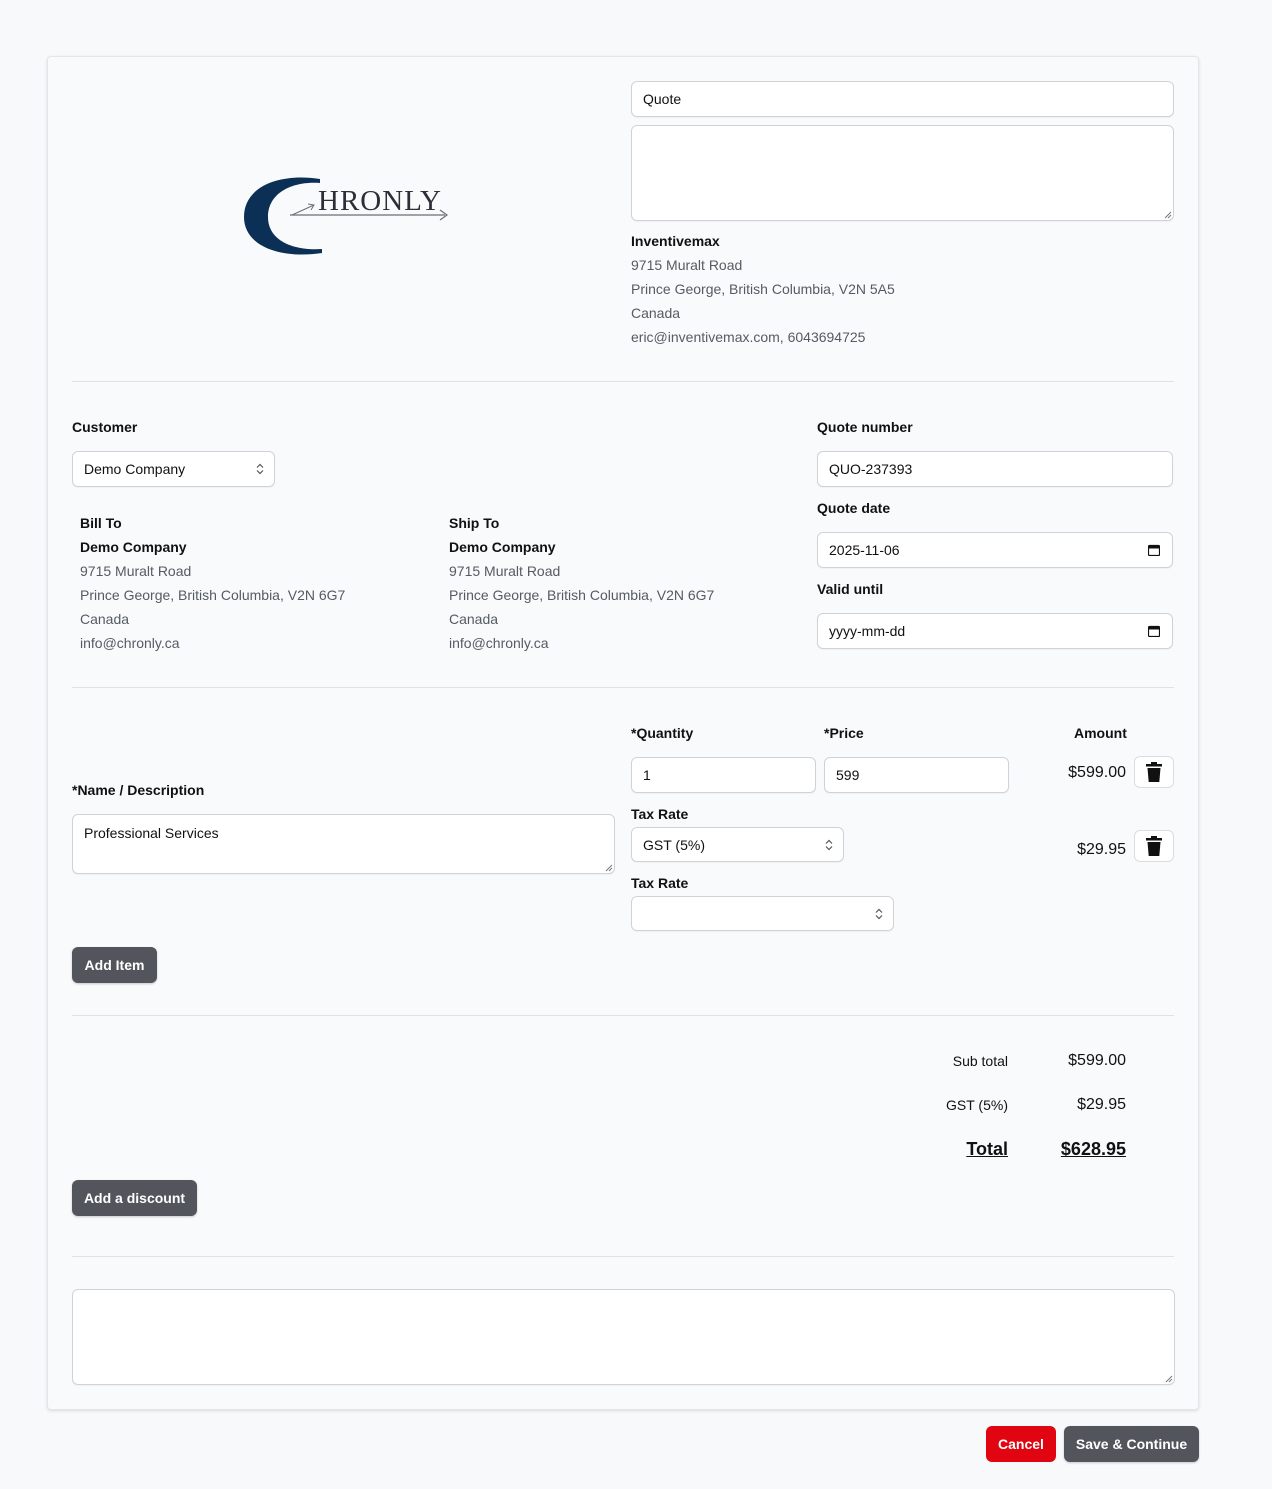 This screenshot has height=1489, width=1272. Describe the element at coordinates (135, 469) in the screenshot. I see `customer-select-value: Demo Company` at that location.